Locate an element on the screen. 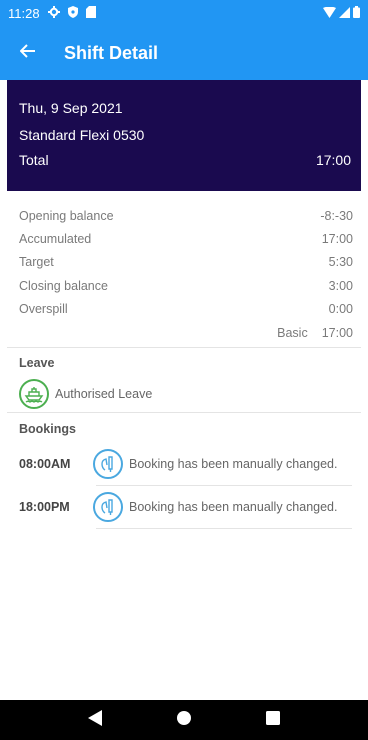 This screenshot has height=740, width=368. balance-label: Target is located at coordinates (36, 262).